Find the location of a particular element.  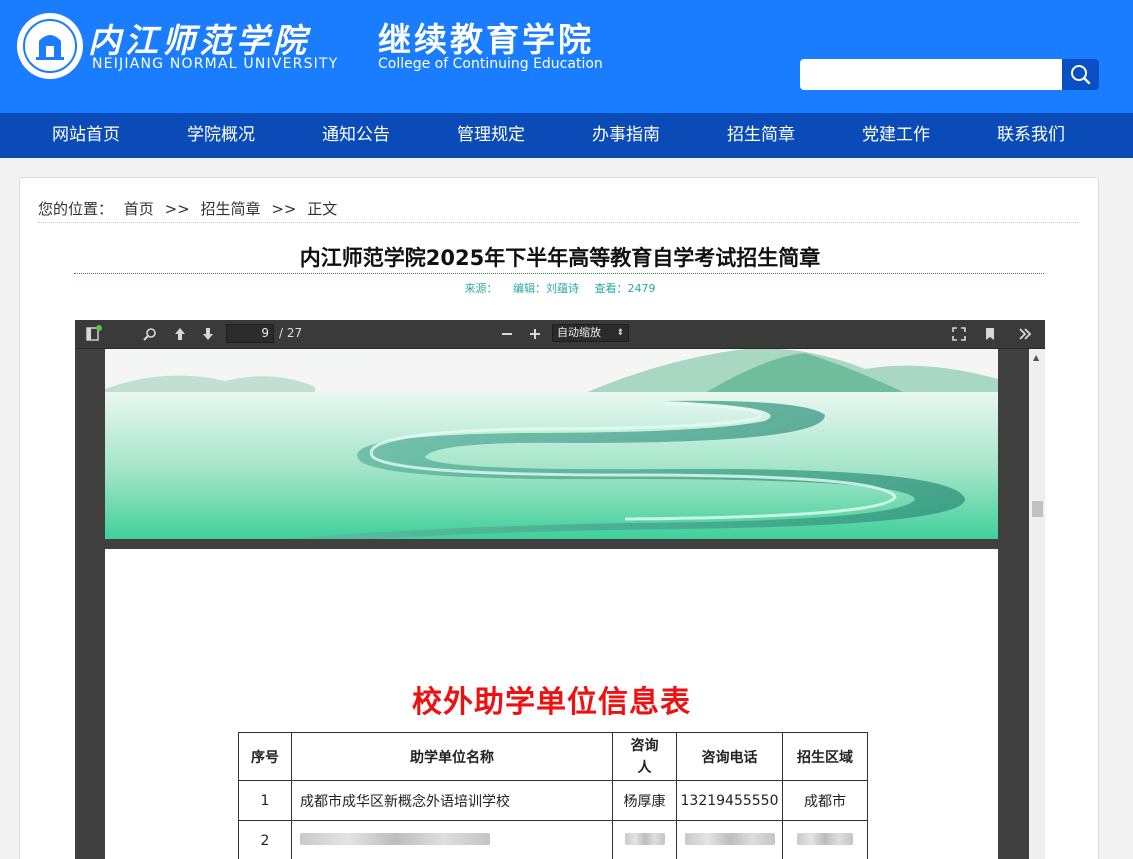

sidebar-toggle-icon is located at coordinates (94, 333).